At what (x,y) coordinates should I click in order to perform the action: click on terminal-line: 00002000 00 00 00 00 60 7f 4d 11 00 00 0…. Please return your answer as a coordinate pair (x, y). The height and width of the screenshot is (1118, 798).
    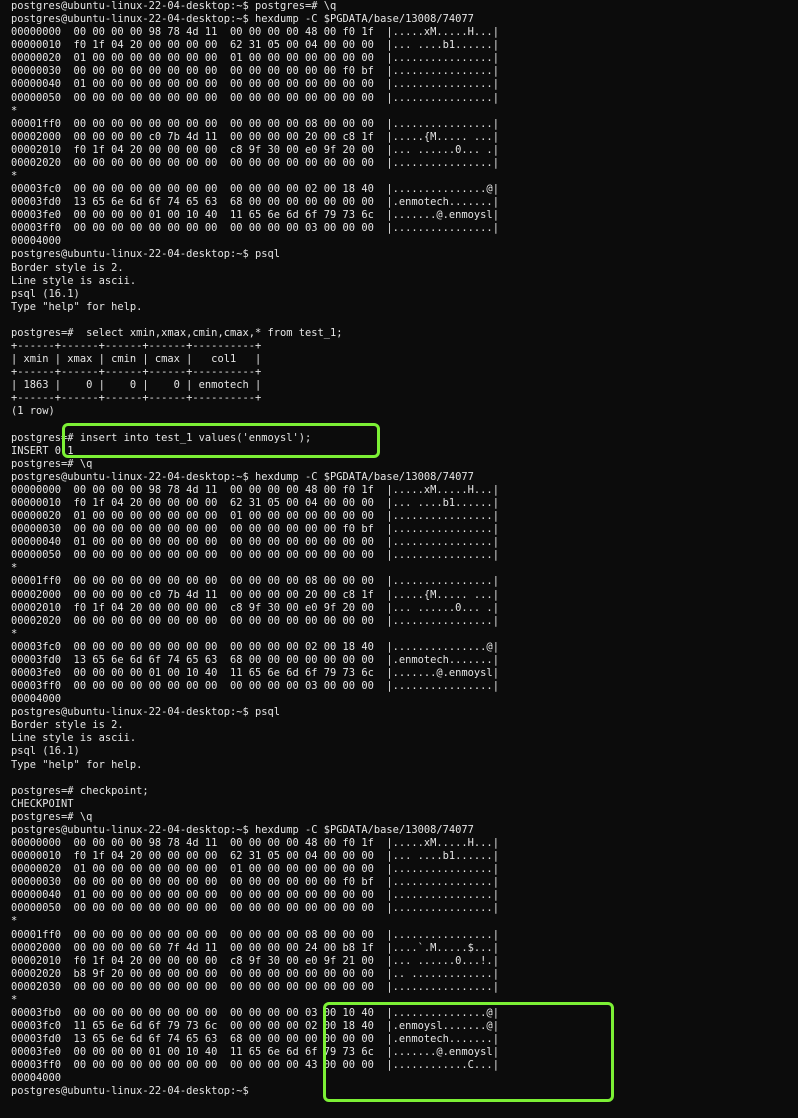
    Looking at the image, I should click on (255, 947).